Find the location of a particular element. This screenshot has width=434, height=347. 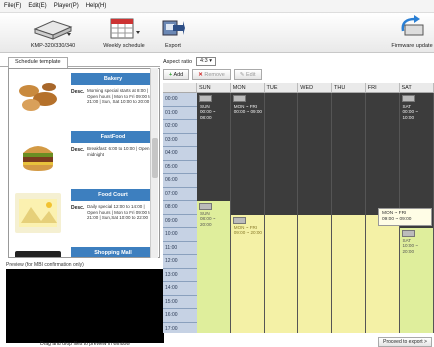

player-button: KMP-320/330/340 is located at coordinates (53, 32).